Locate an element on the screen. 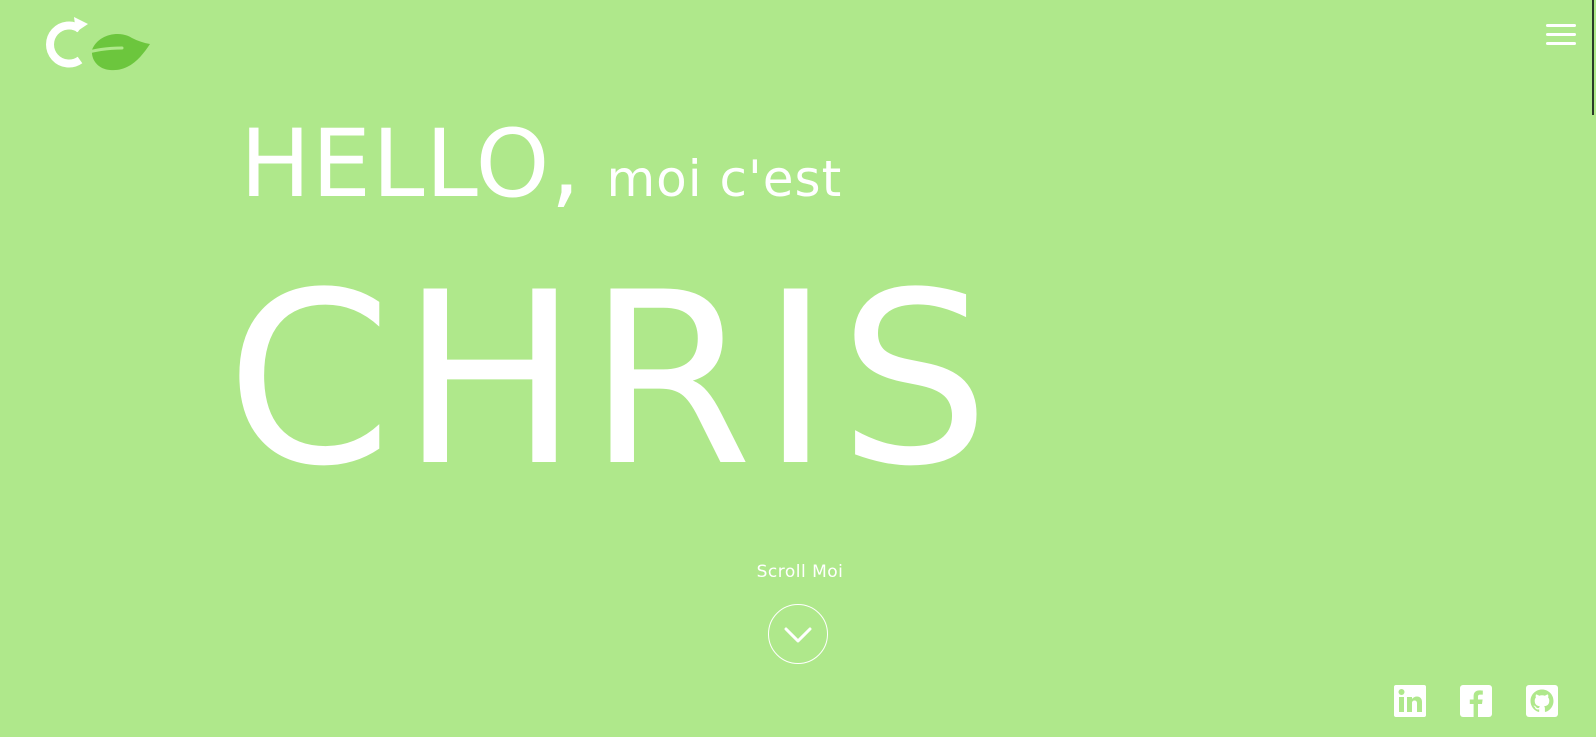 The width and height of the screenshot is (1596, 737). logo-icon is located at coordinates (98, 44).